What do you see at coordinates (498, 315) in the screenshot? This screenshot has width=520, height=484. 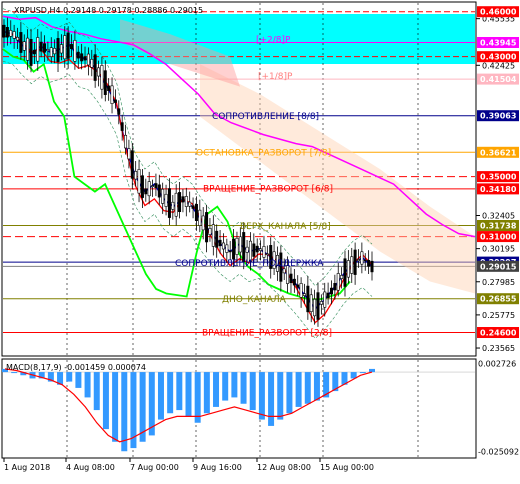 I see `y-tick-label: 0.25775` at bounding box center [498, 315].